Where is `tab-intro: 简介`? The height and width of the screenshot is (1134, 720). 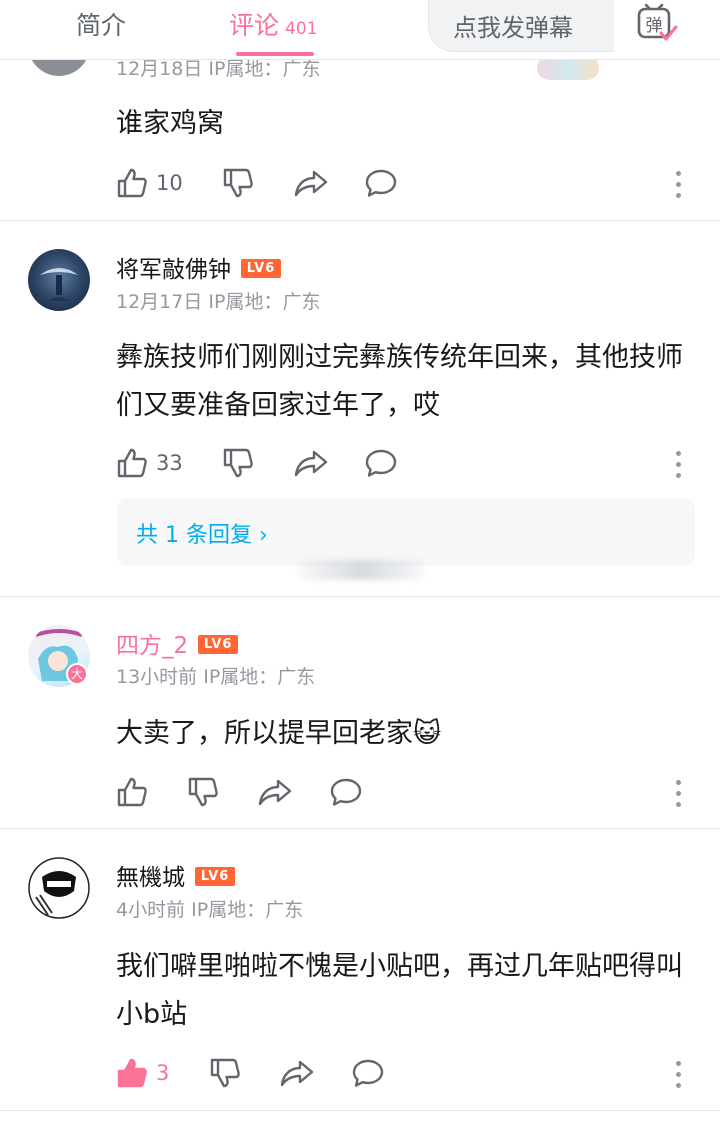
tab-intro: 简介 is located at coordinates (101, 24).